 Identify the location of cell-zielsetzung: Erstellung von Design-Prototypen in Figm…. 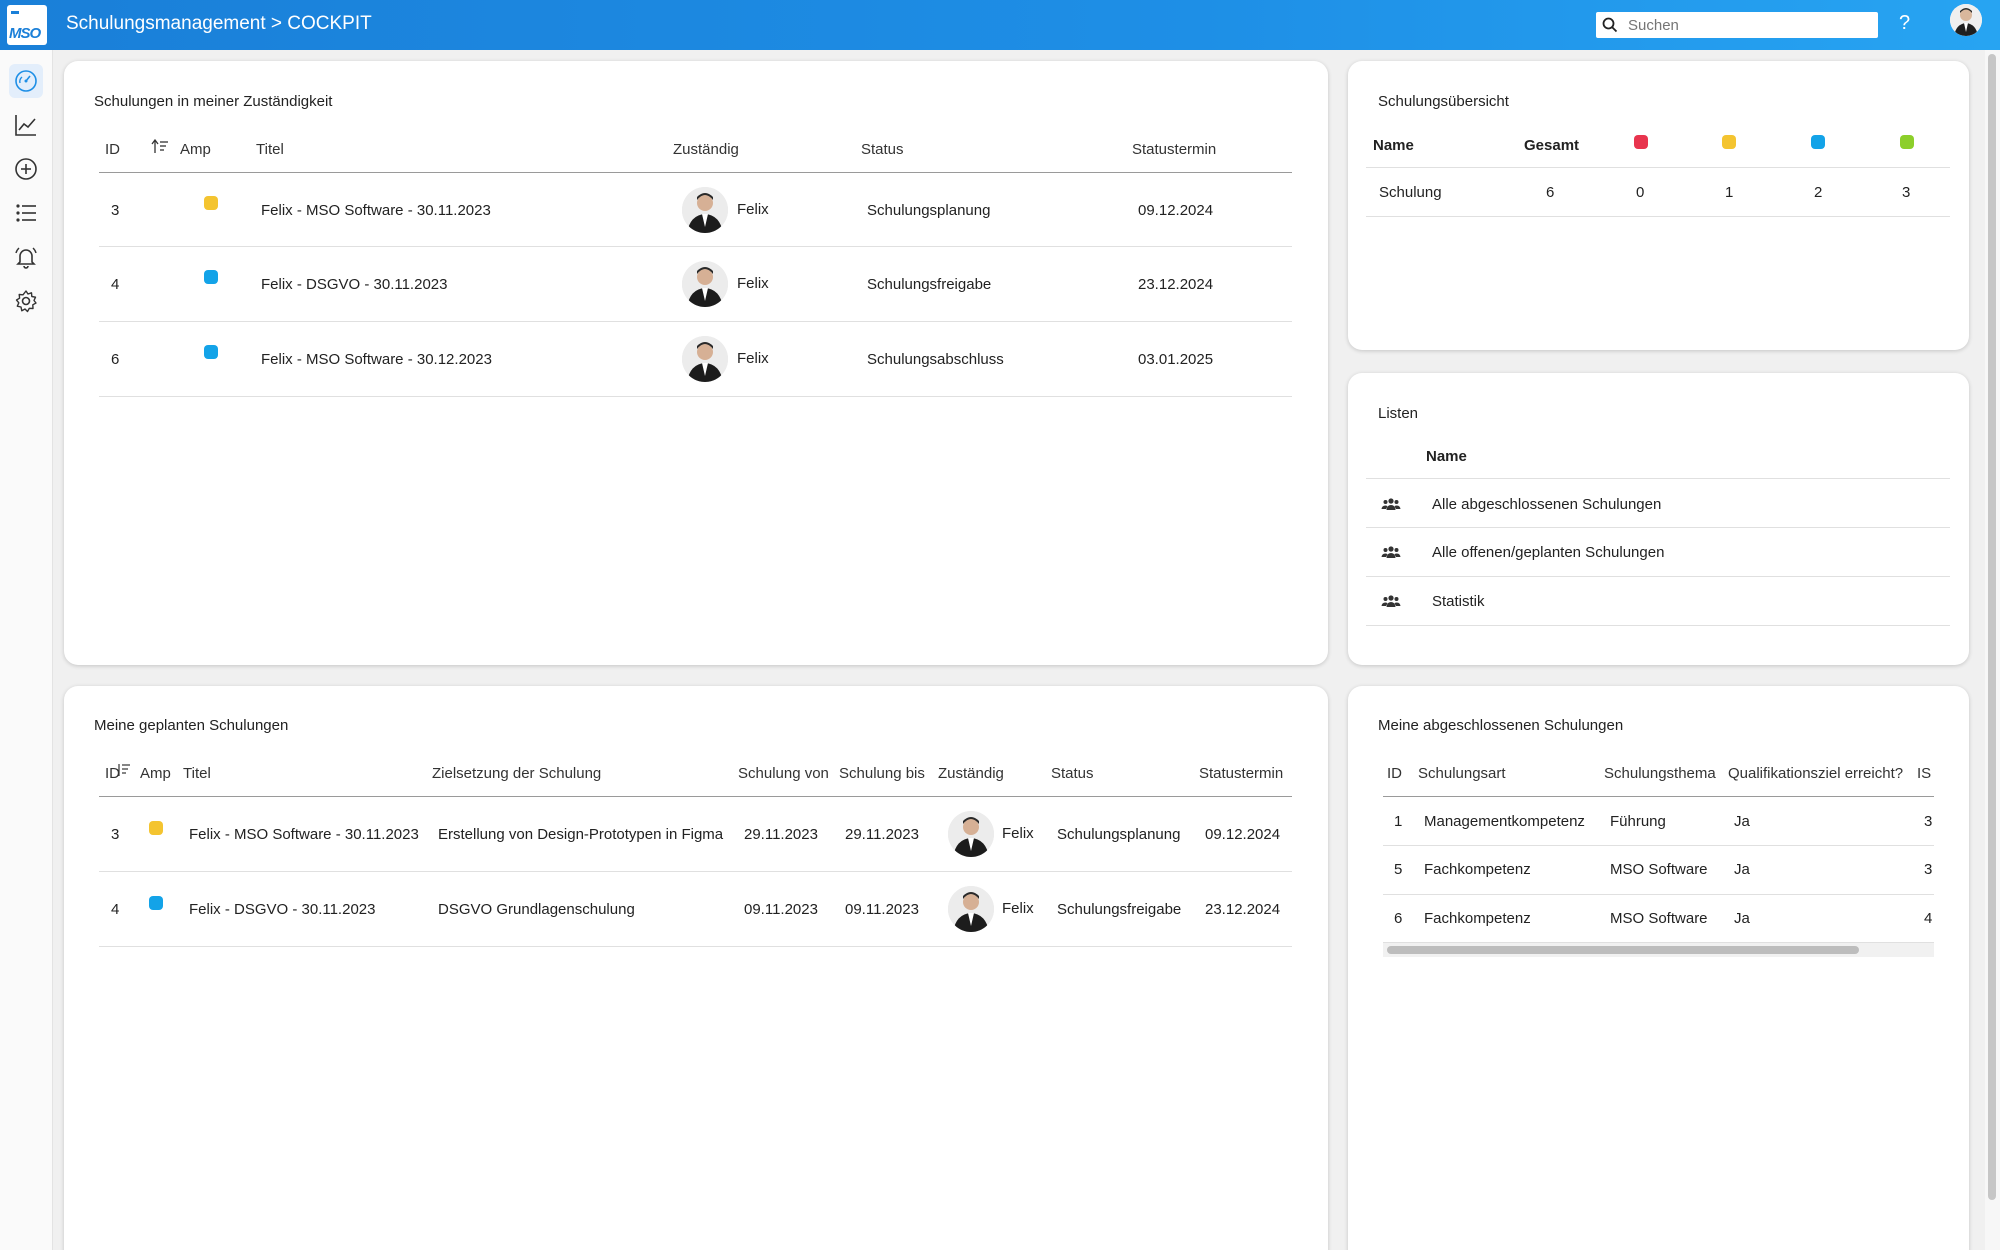
(581, 834).